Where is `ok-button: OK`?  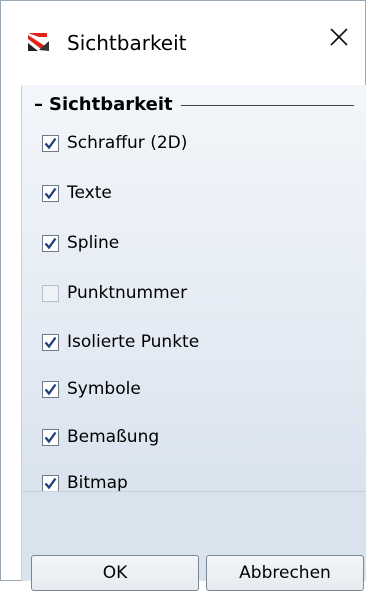 ok-button: OK is located at coordinates (115, 573).